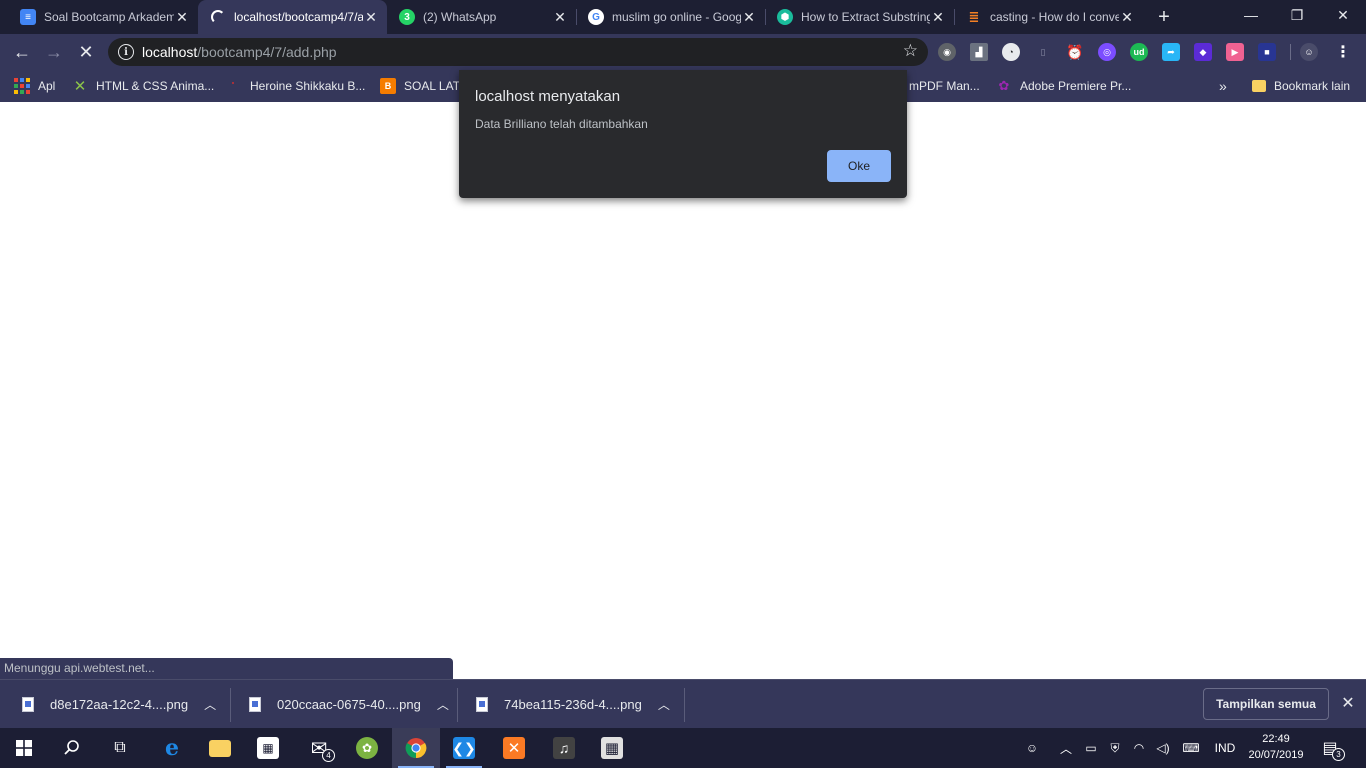 The height and width of the screenshot is (768, 1366). Describe the element at coordinates (979, 52) in the screenshot. I see `extension-image-icon: ▟` at that location.